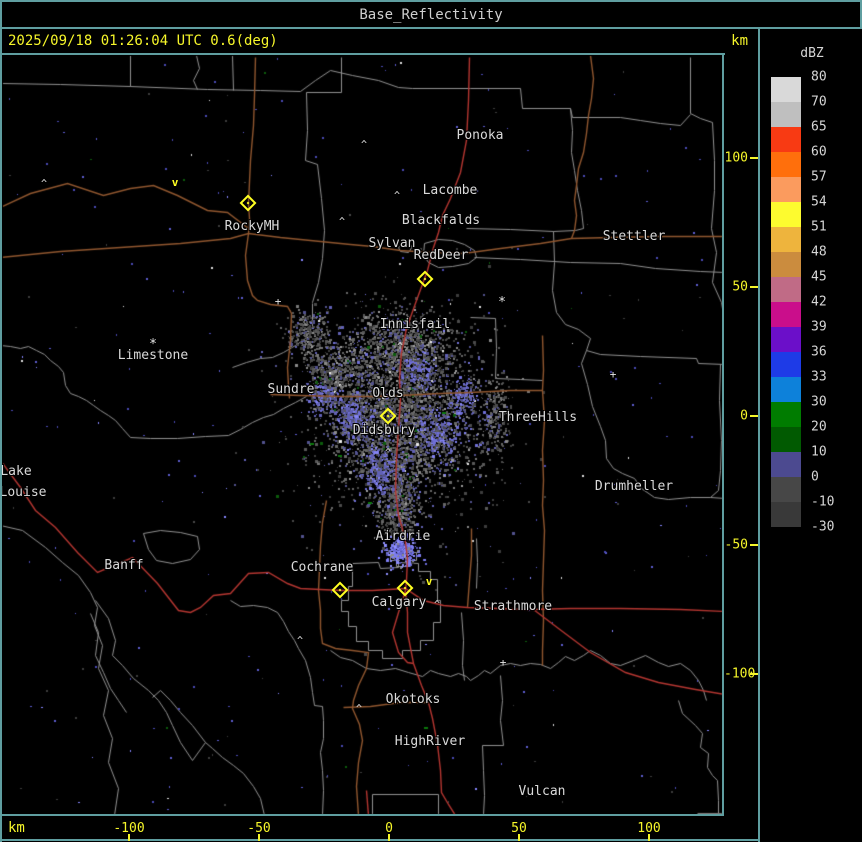 This screenshot has height=842, width=862. Describe the element at coordinates (819, 302) in the screenshot. I see `dbz-scale-tick-label: 42` at that location.